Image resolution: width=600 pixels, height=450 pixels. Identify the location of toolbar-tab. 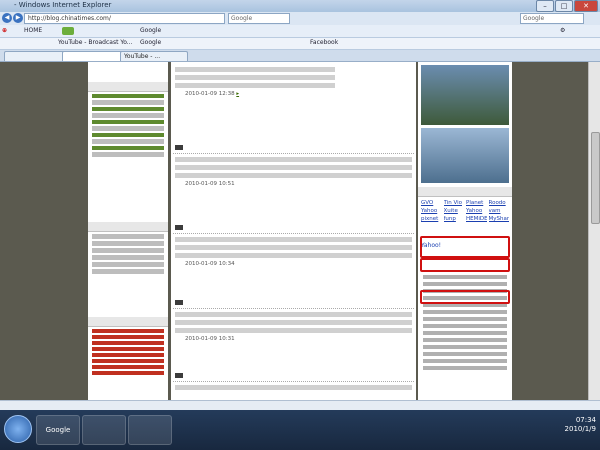
(68, 31).